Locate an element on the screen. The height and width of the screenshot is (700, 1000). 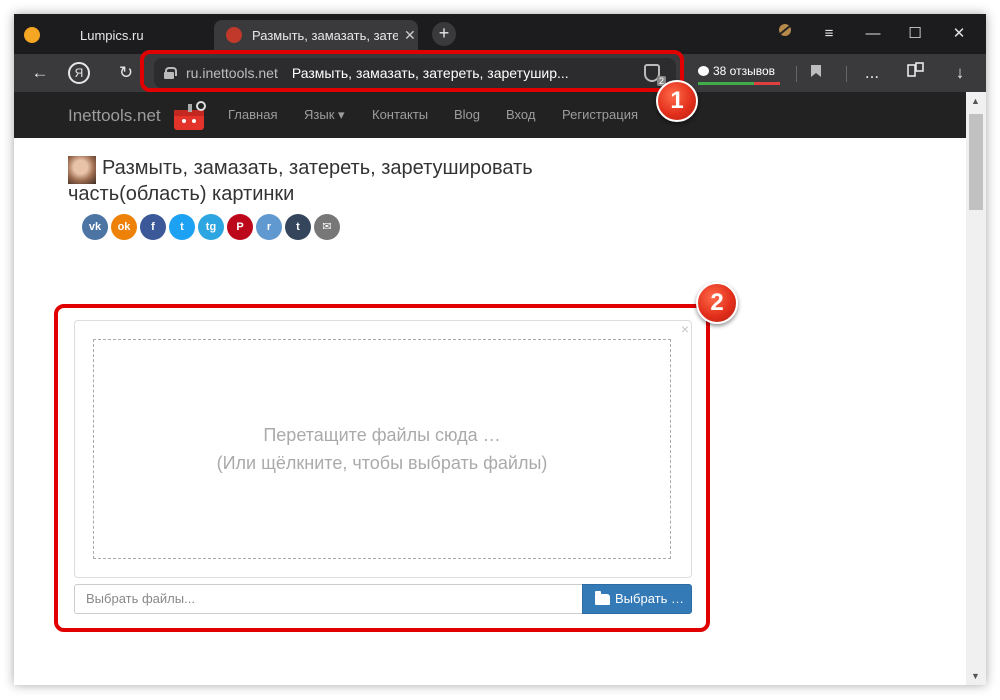
scroll-up-arrow-icon: ▲ is located at coordinates (975, 101).